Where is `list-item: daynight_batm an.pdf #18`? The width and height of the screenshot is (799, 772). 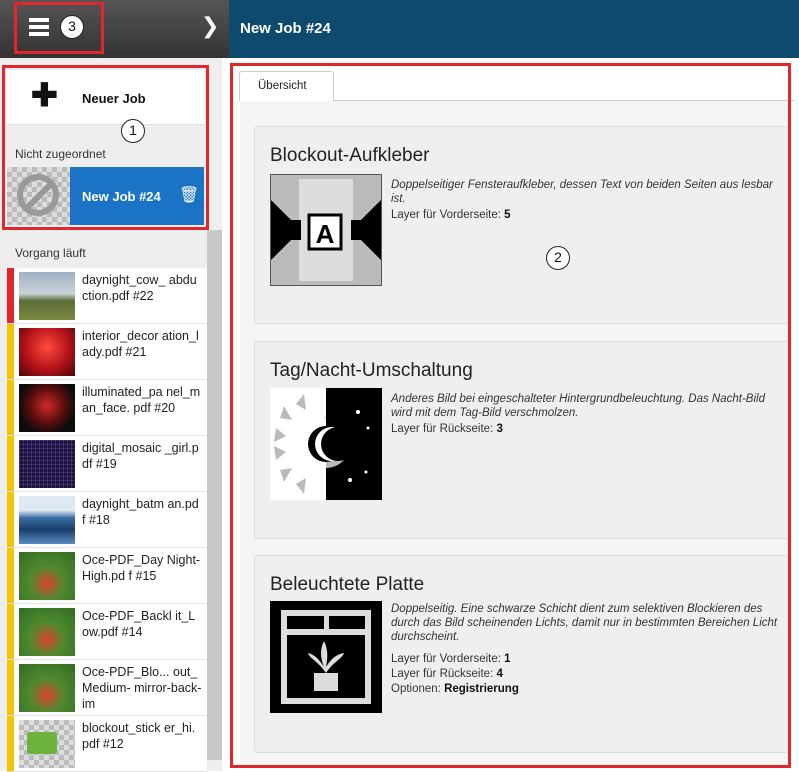 list-item: daynight_batm an.pdf #18 is located at coordinates (107, 520).